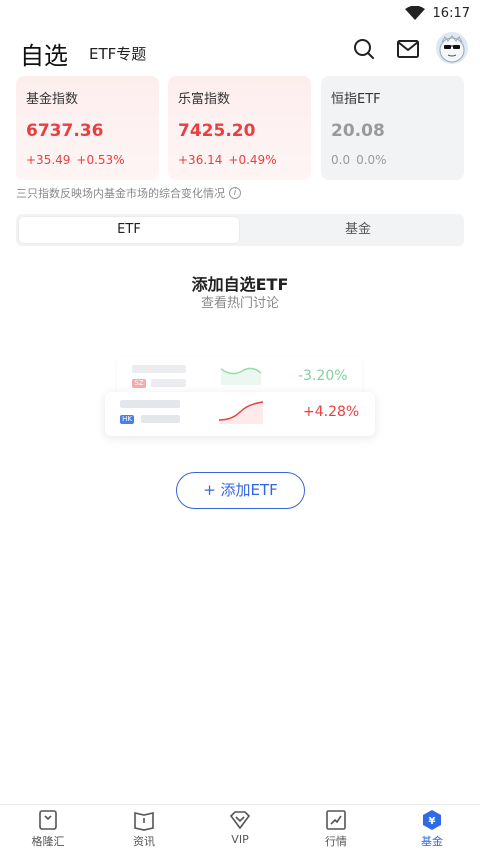 This screenshot has width=480, height=853. I want to click on index-card-fund: 基金指数 6737.36 +35.49 +0.53%, so click(87, 128).